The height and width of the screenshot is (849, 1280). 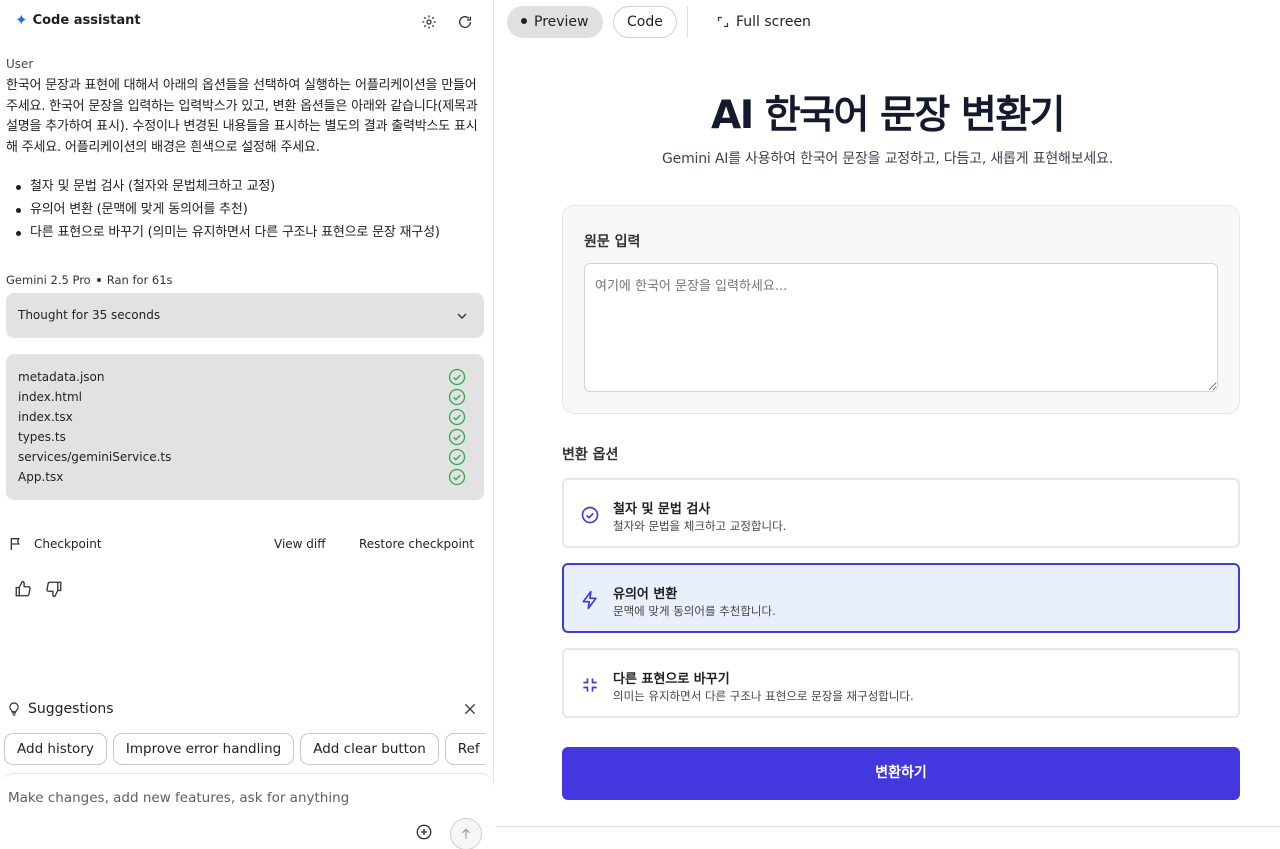 I want to click on thought-toggle: Thought for 35 seconds, so click(x=245, y=315).